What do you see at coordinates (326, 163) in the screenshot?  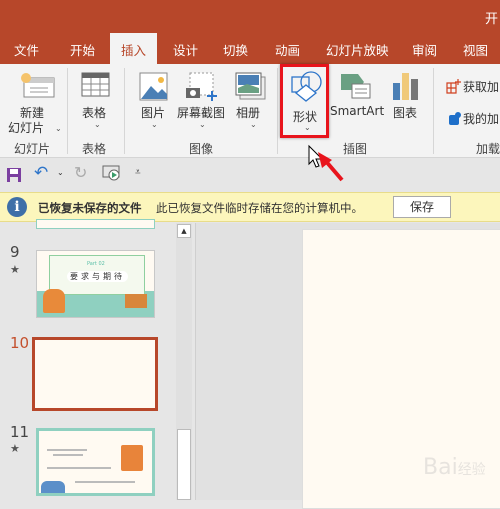 I see `annotation-arrow-icon` at bounding box center [326, 163].